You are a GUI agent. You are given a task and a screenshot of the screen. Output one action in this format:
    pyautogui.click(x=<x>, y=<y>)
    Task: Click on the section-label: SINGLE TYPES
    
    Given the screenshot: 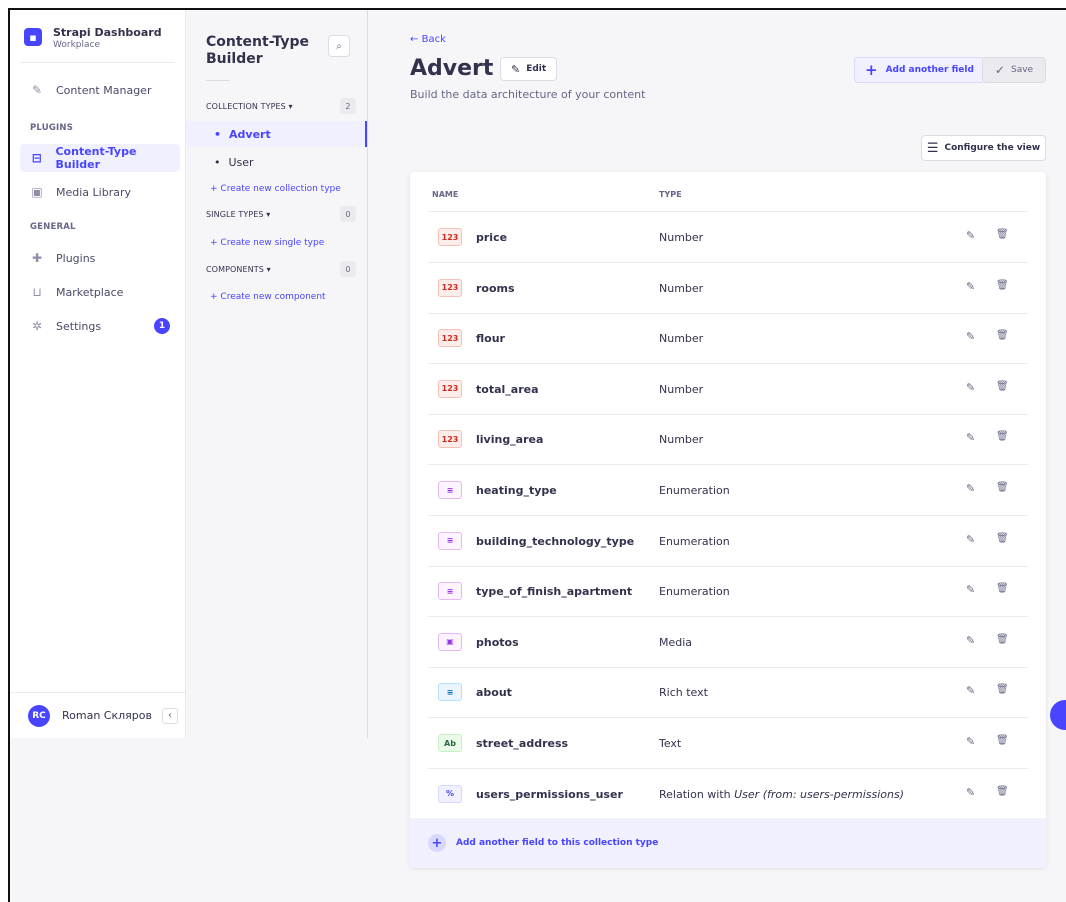 What is the action you would take?
    pyautogui.click(x=235, y=214)
    